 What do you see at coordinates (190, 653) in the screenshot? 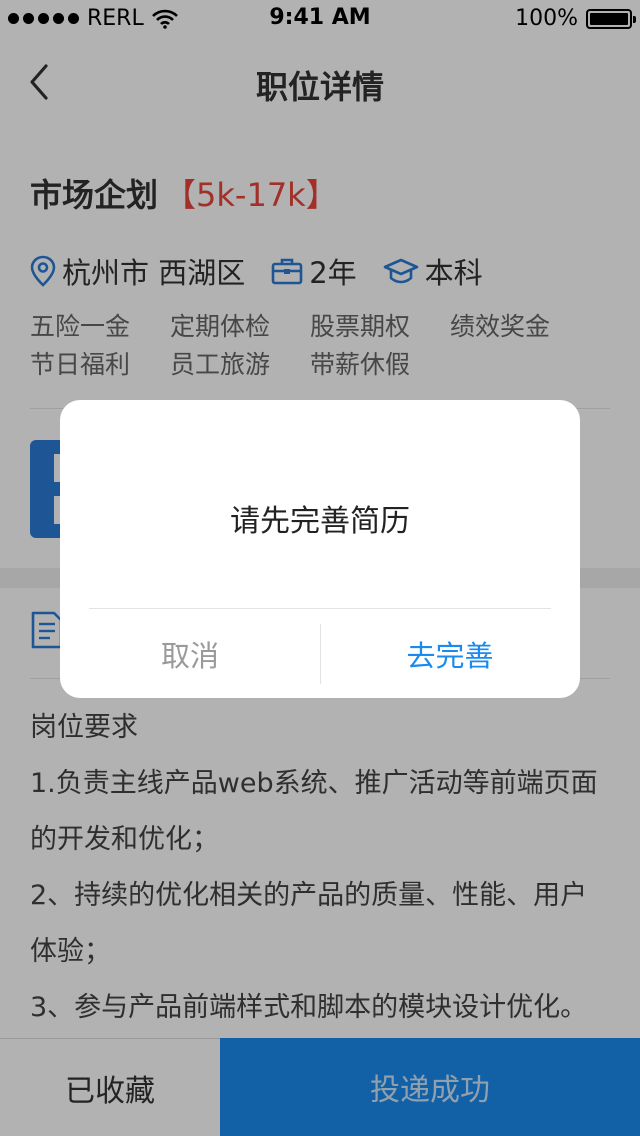
I see `dialog-cancel-button: 取消` at bounding box center [190, 653].